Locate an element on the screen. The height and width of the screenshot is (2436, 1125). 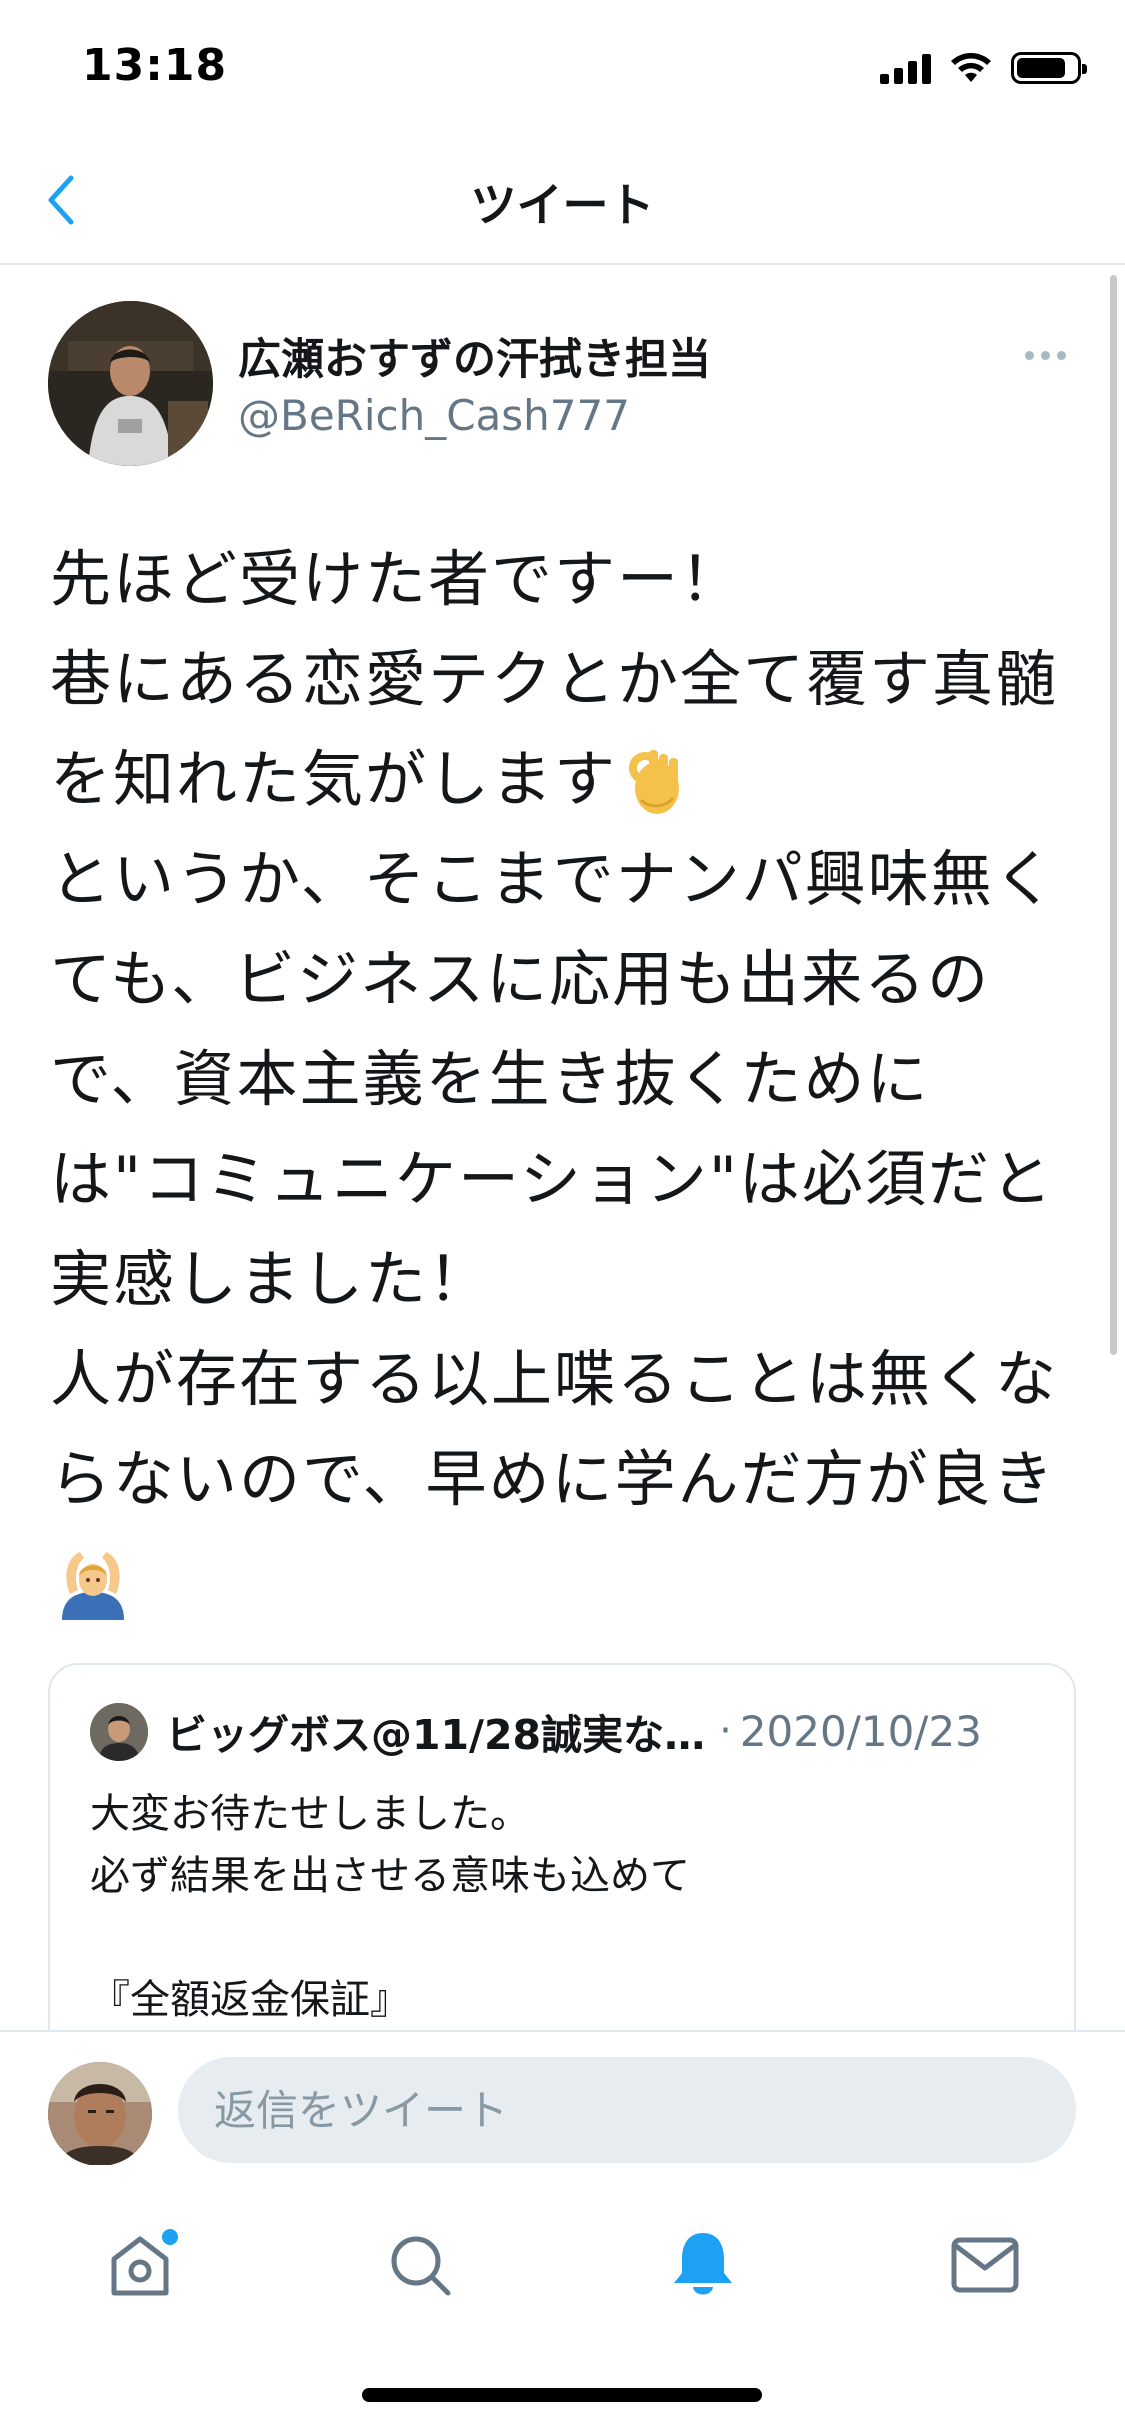
tweet-text-part-1: 先ほど受けた者ですー！ 巷にある恋愛テクとか全て覆す真髄を知れた気がします is located at coordinates (554, 679).